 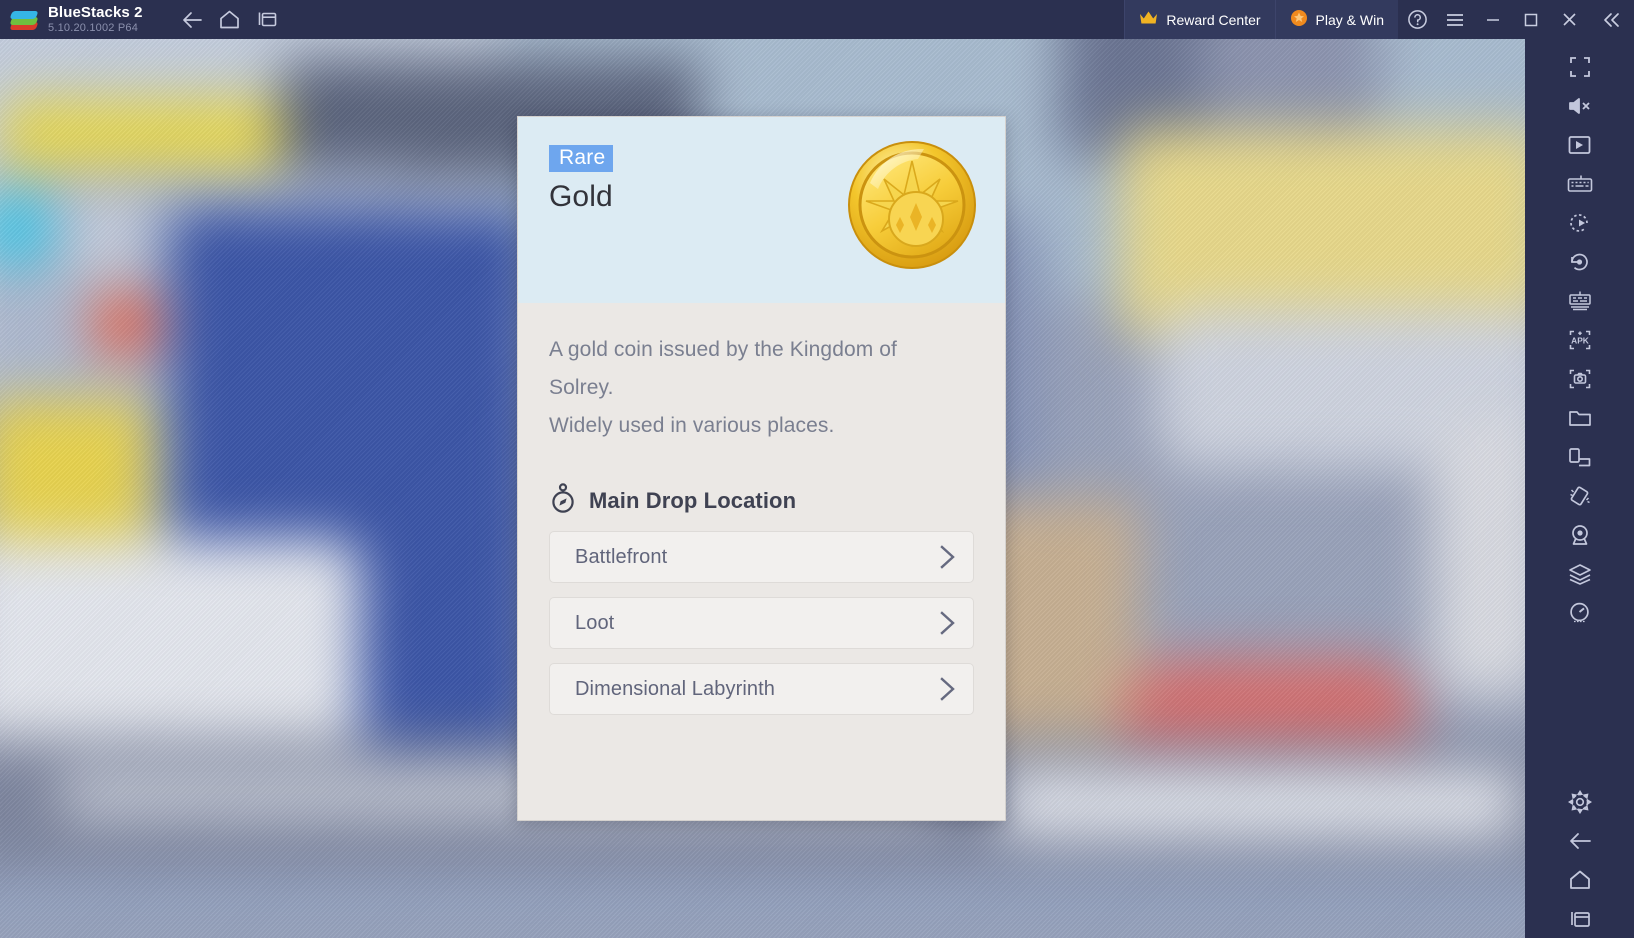 I want to click on drop-location-row-dimensional-labyrinth: Dimensional Labyrinth, so click(x=761, y=689).